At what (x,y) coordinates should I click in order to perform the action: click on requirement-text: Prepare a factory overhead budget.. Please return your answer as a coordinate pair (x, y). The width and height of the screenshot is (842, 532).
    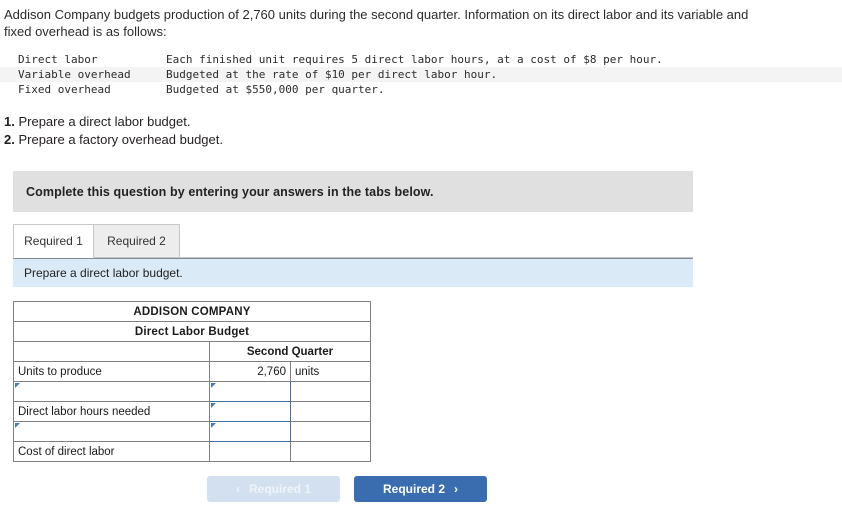
    Looking at the image, I should click on (120, 139).